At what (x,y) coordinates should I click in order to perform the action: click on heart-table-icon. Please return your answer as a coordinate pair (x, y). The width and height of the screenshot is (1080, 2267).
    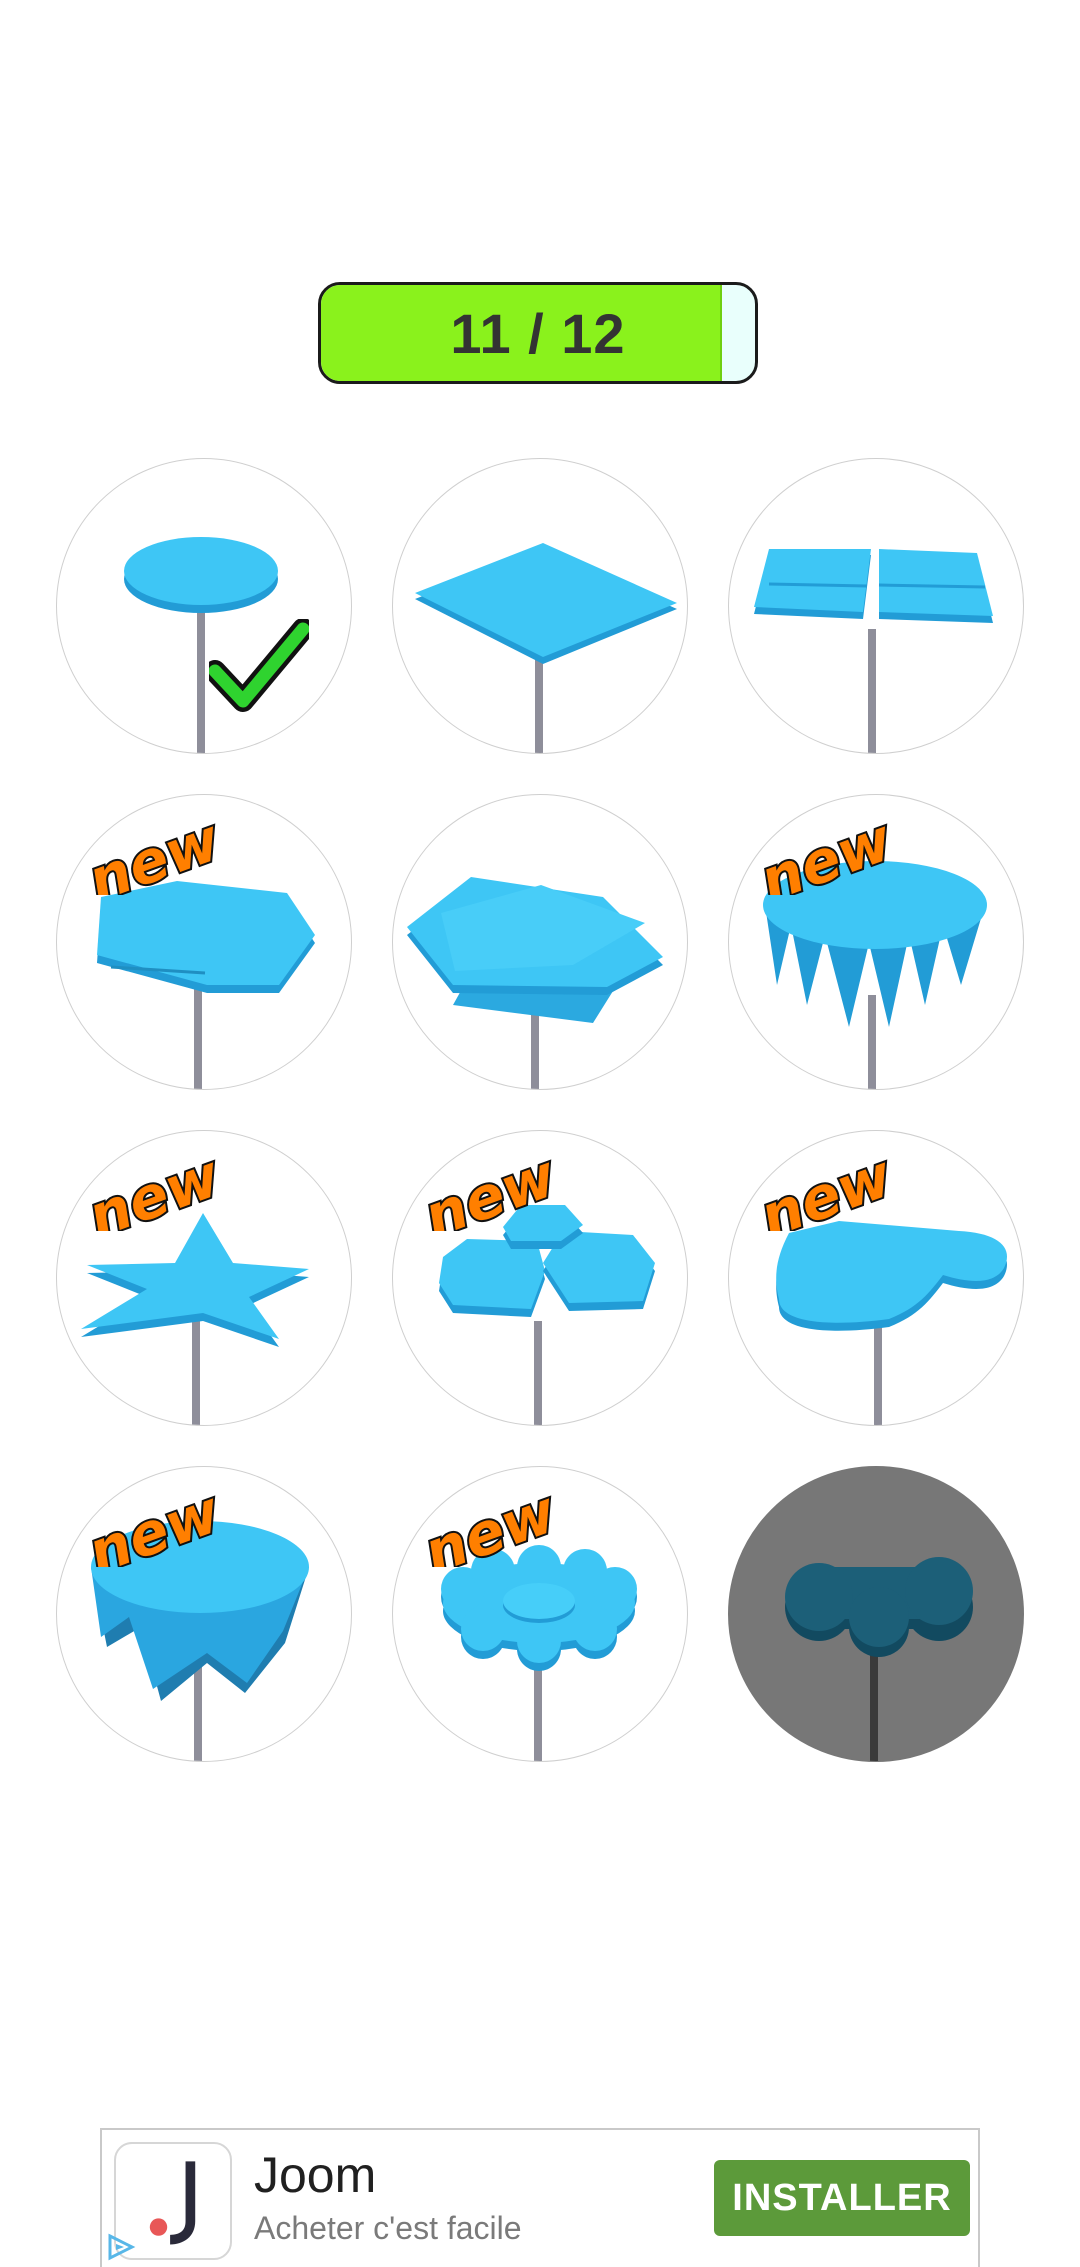
    Looking at the image, I should click on (891, 1323).